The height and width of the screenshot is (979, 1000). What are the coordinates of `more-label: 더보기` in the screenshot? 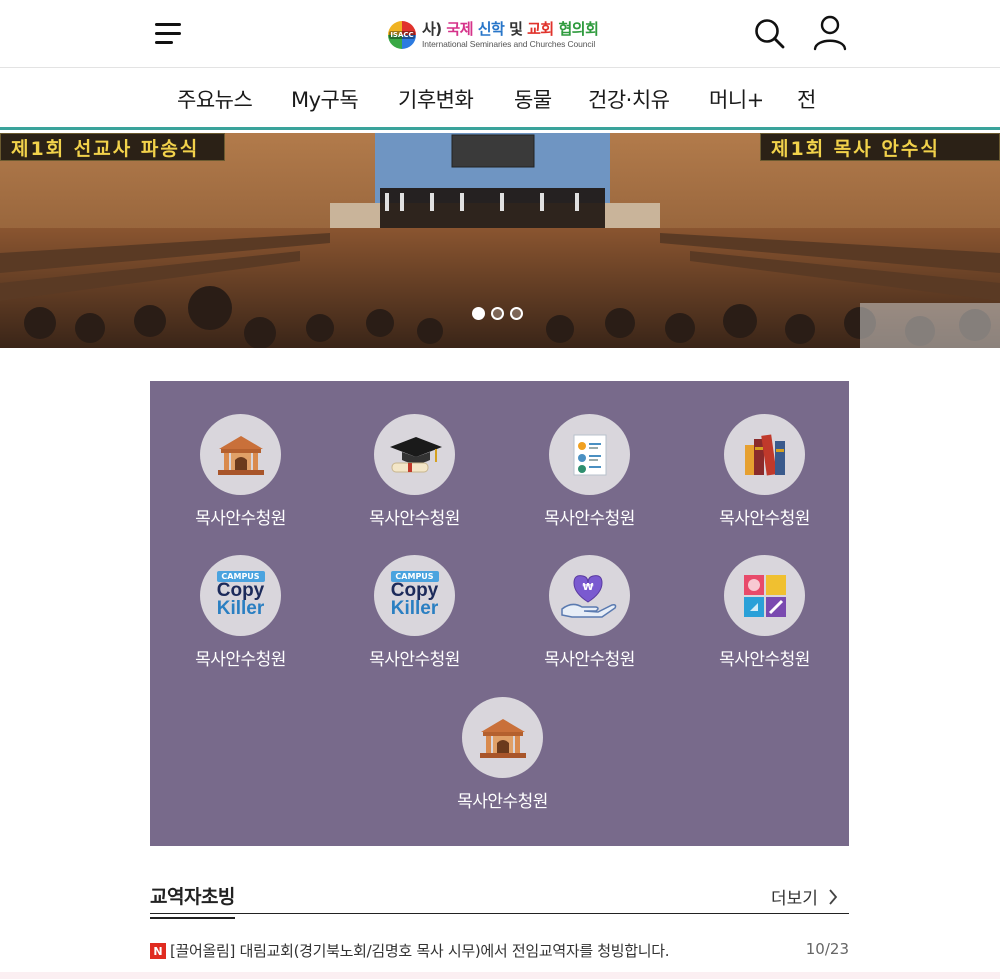 It's located at (794, 899).